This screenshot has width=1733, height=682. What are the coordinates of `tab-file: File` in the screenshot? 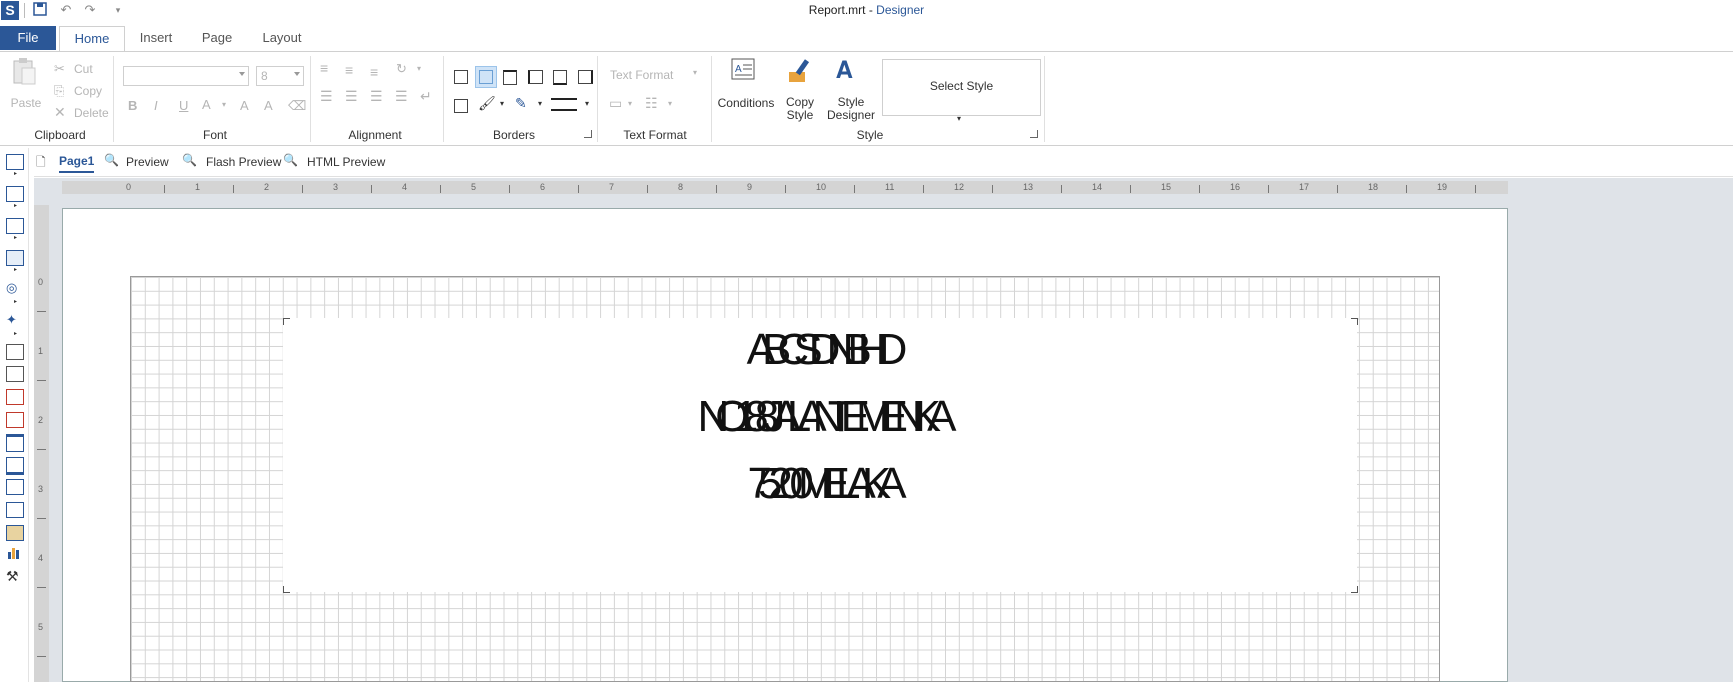 It's located at (28, 38).